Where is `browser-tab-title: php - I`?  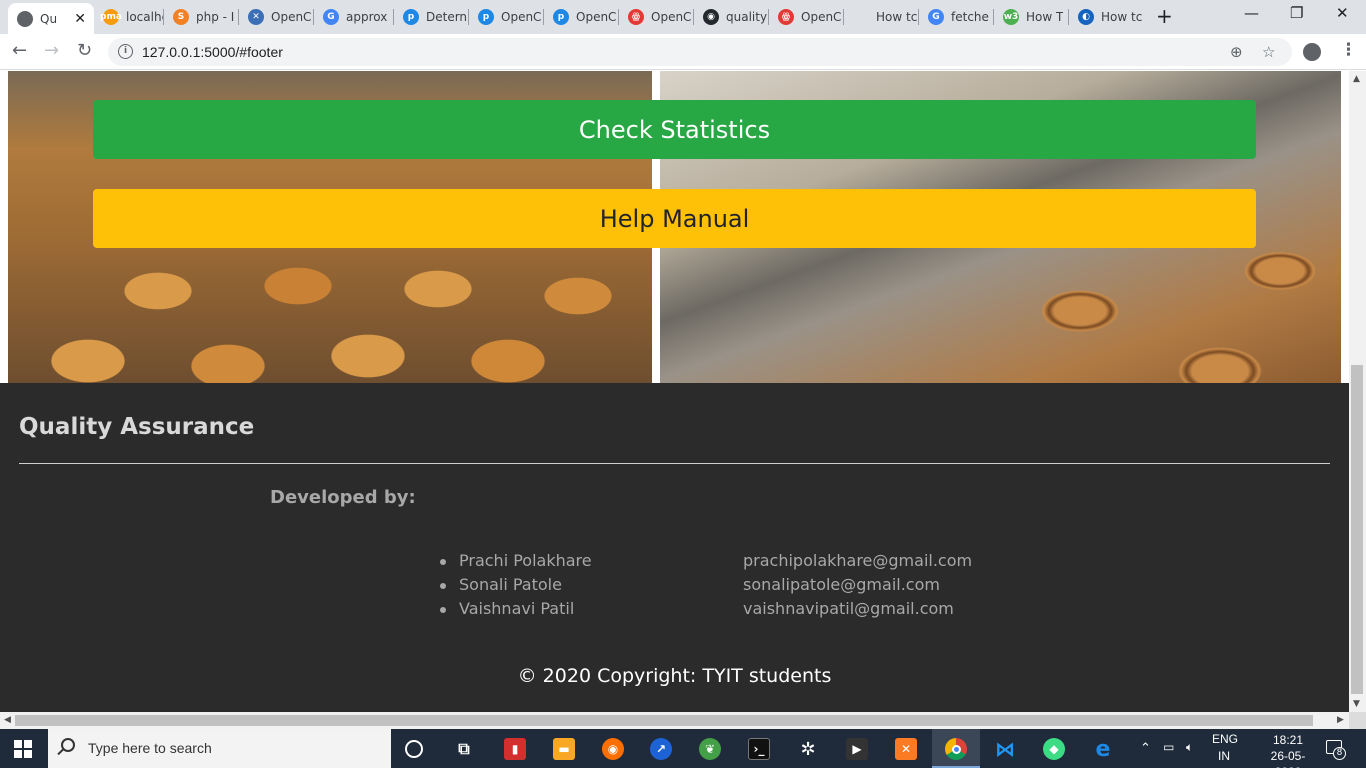
browser-tab-title: php - I is located at coordinates (215, 17).